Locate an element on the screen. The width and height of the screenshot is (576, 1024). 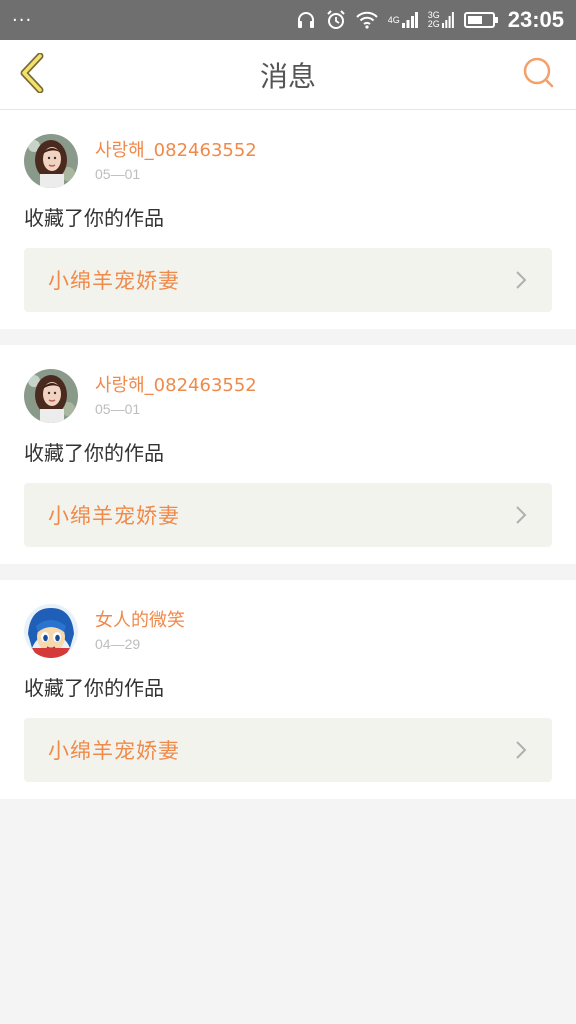
username: 女人的微笑 is located at coordinates (140, 621).